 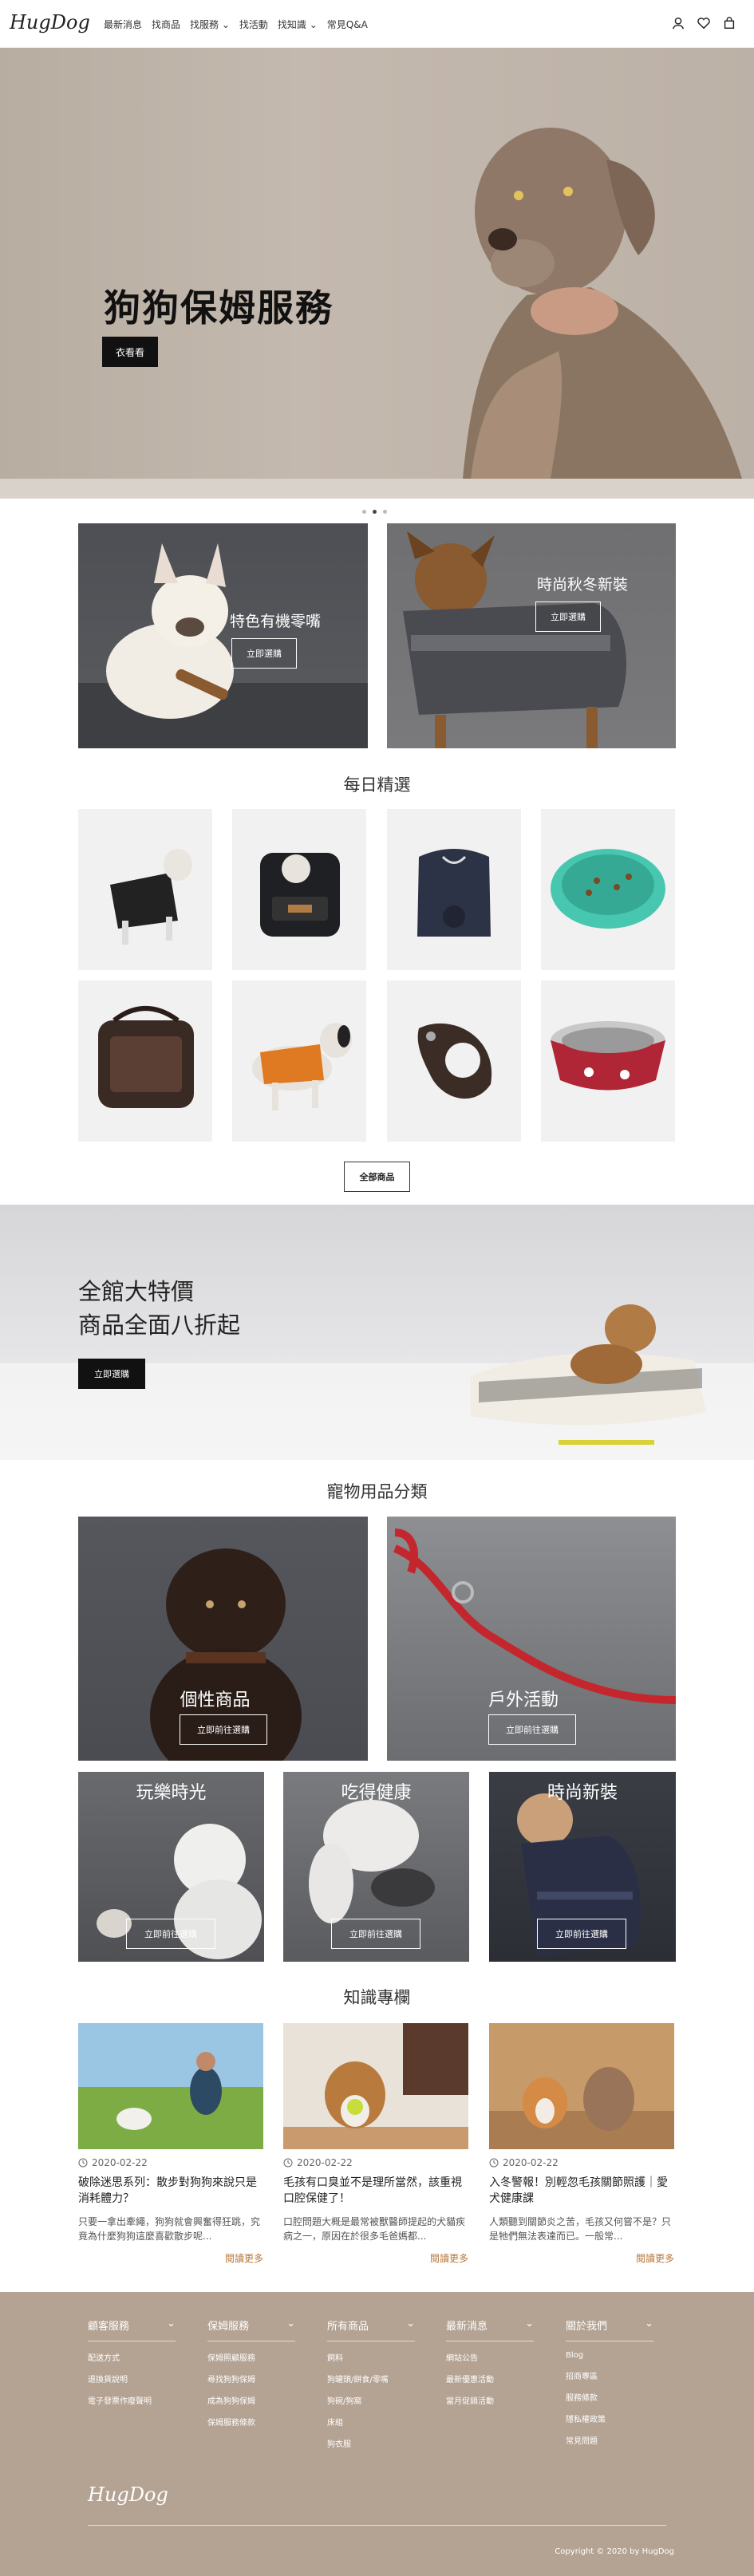 What do you see at coordinates (729, 23) in the screenshot?
I see `cart-icon` at bounding box center [729, 23].